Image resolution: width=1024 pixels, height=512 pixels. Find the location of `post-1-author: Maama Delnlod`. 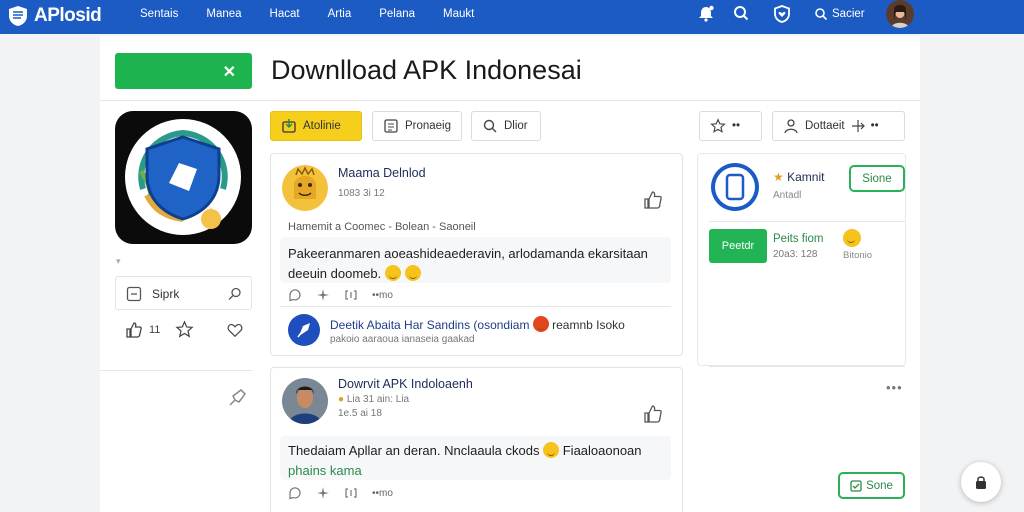

post-1-author: Maama Delnlod is located at coordinates (382, 173).